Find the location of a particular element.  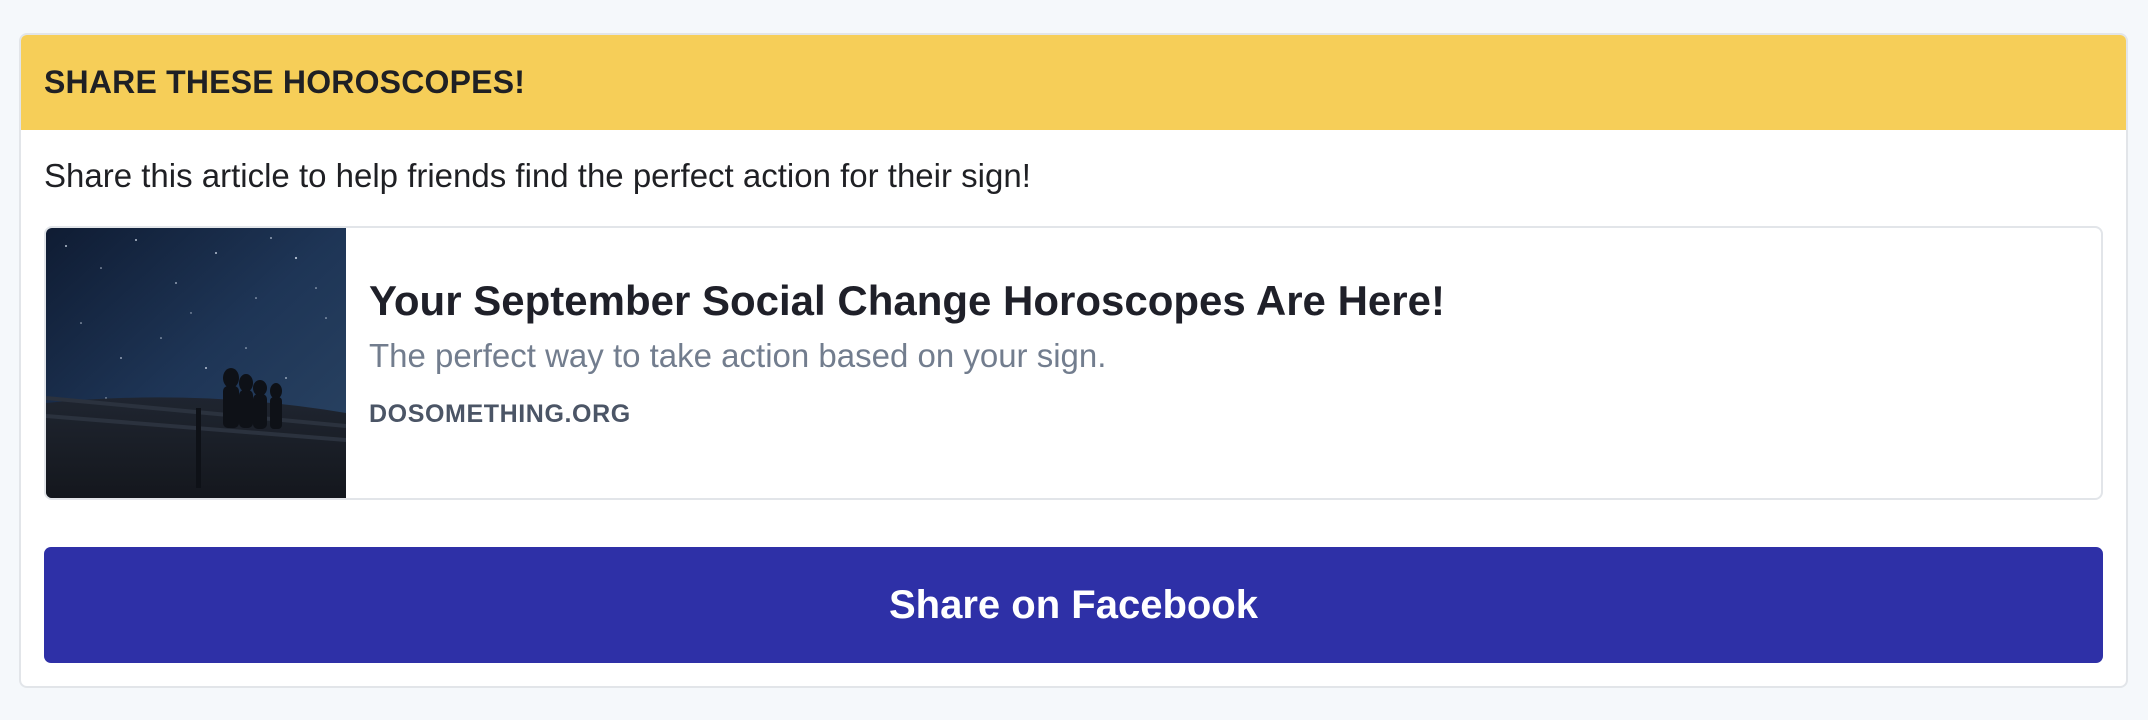

article-thumbnail is located at coordinates (196, 363).